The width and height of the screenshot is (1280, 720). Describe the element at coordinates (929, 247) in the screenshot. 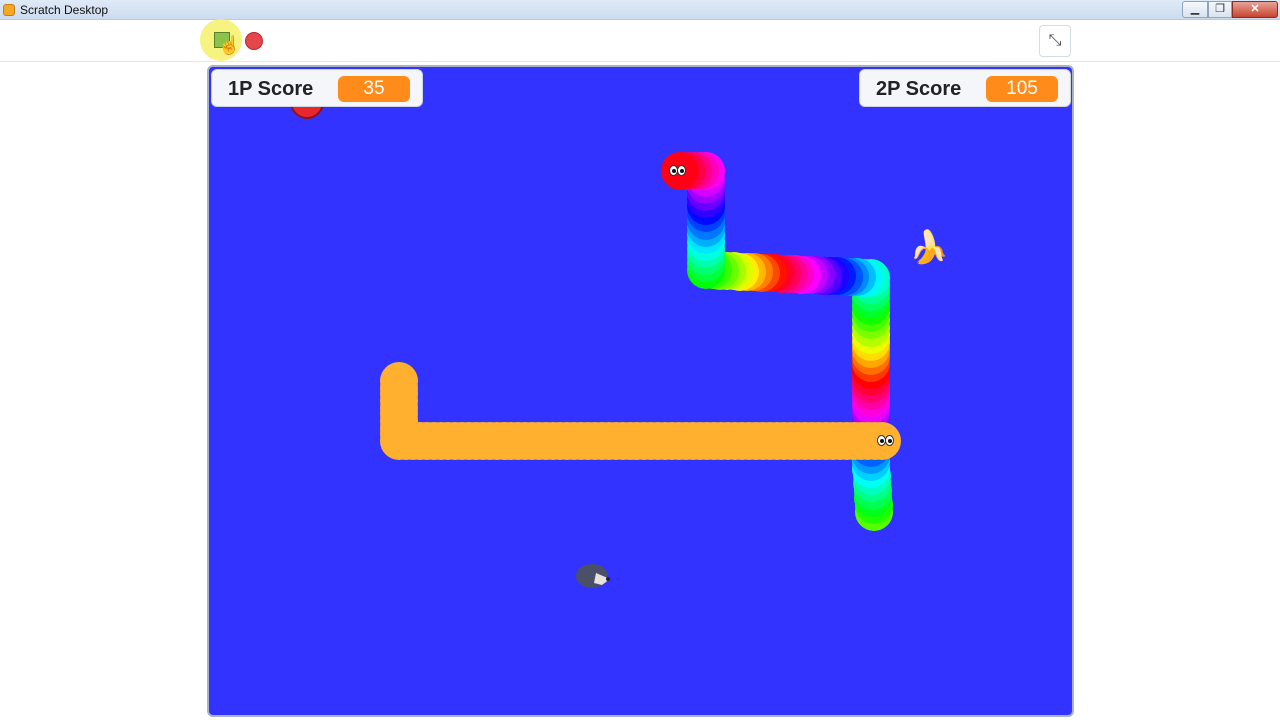

I see `banana-sprite: 🍌` at that location.